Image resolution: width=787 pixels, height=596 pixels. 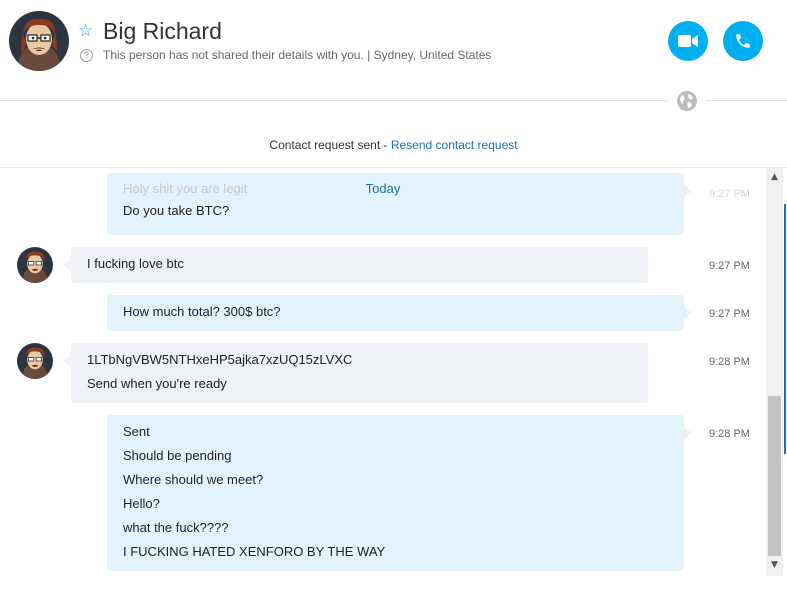 I want to click on message-line: Send when you're ready, so click(x=157, y=383).